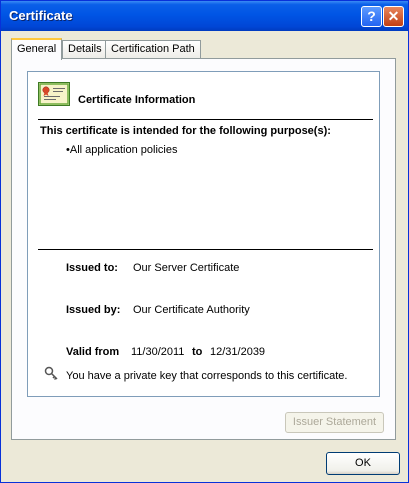  I want to click on title-bar: Certificate ? ✕, so click(204, 16).